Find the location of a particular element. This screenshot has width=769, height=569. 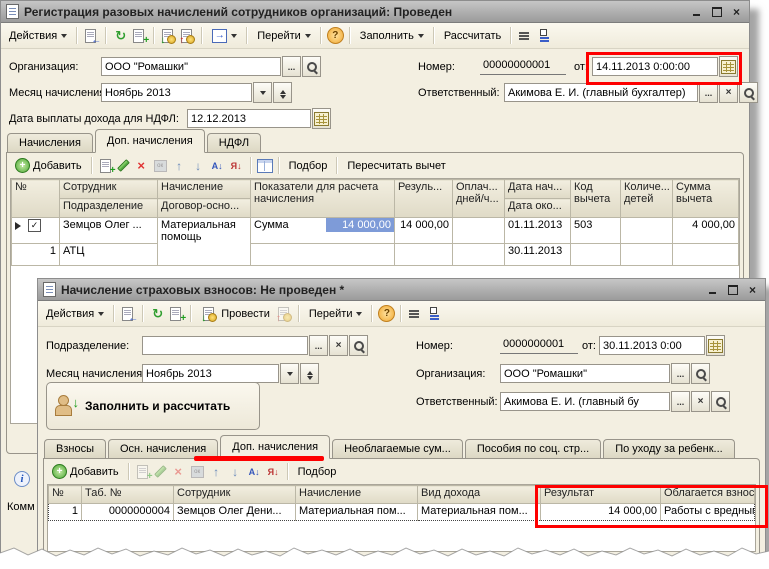

cell-deduction-code: 503 is located at coordinates (595, 230).